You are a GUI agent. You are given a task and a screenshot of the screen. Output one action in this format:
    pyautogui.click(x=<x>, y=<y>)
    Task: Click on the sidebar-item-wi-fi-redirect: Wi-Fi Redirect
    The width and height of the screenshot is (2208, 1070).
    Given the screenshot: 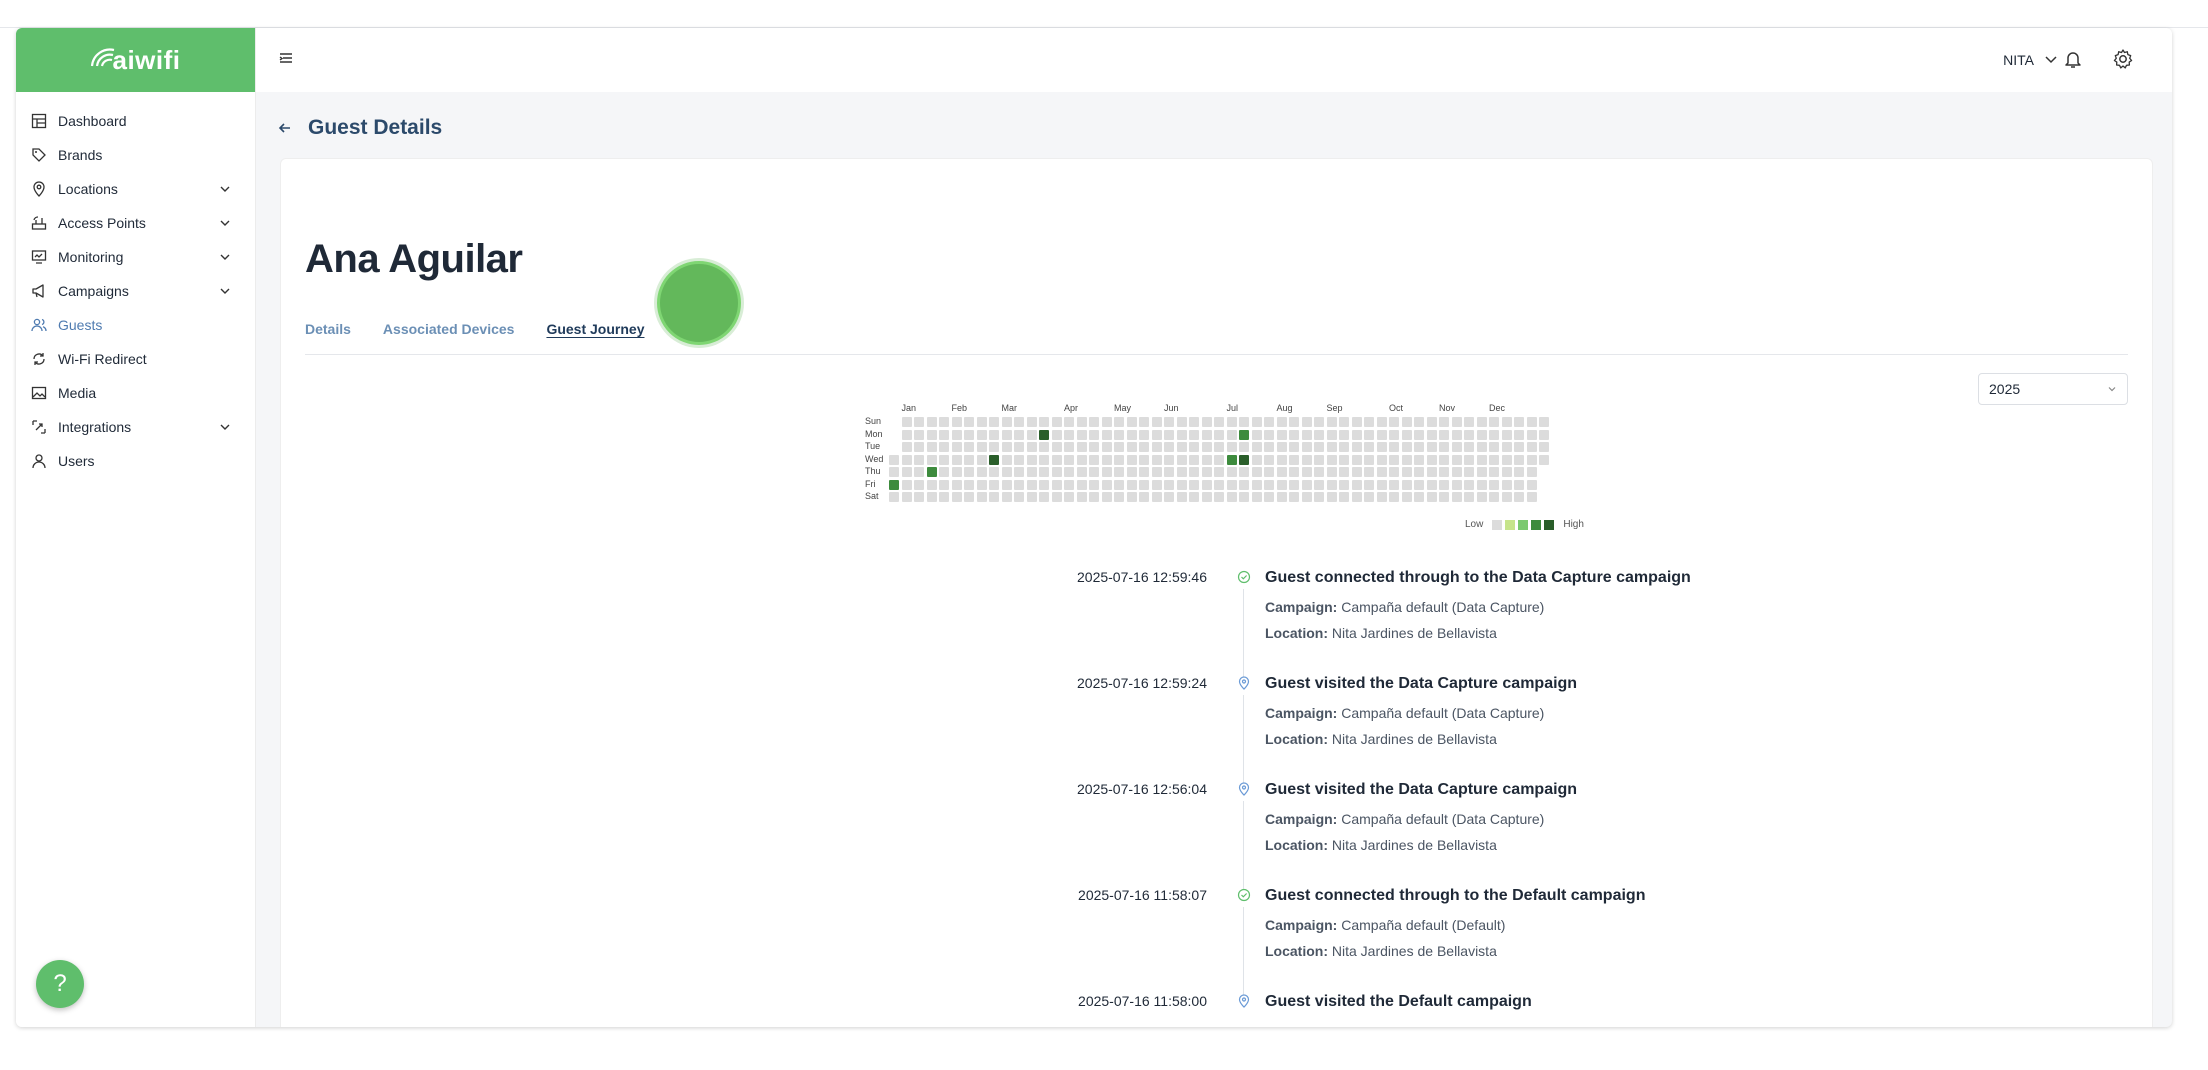 What is the action you would take?
    pyautogui.click(x=135, y=359)
    